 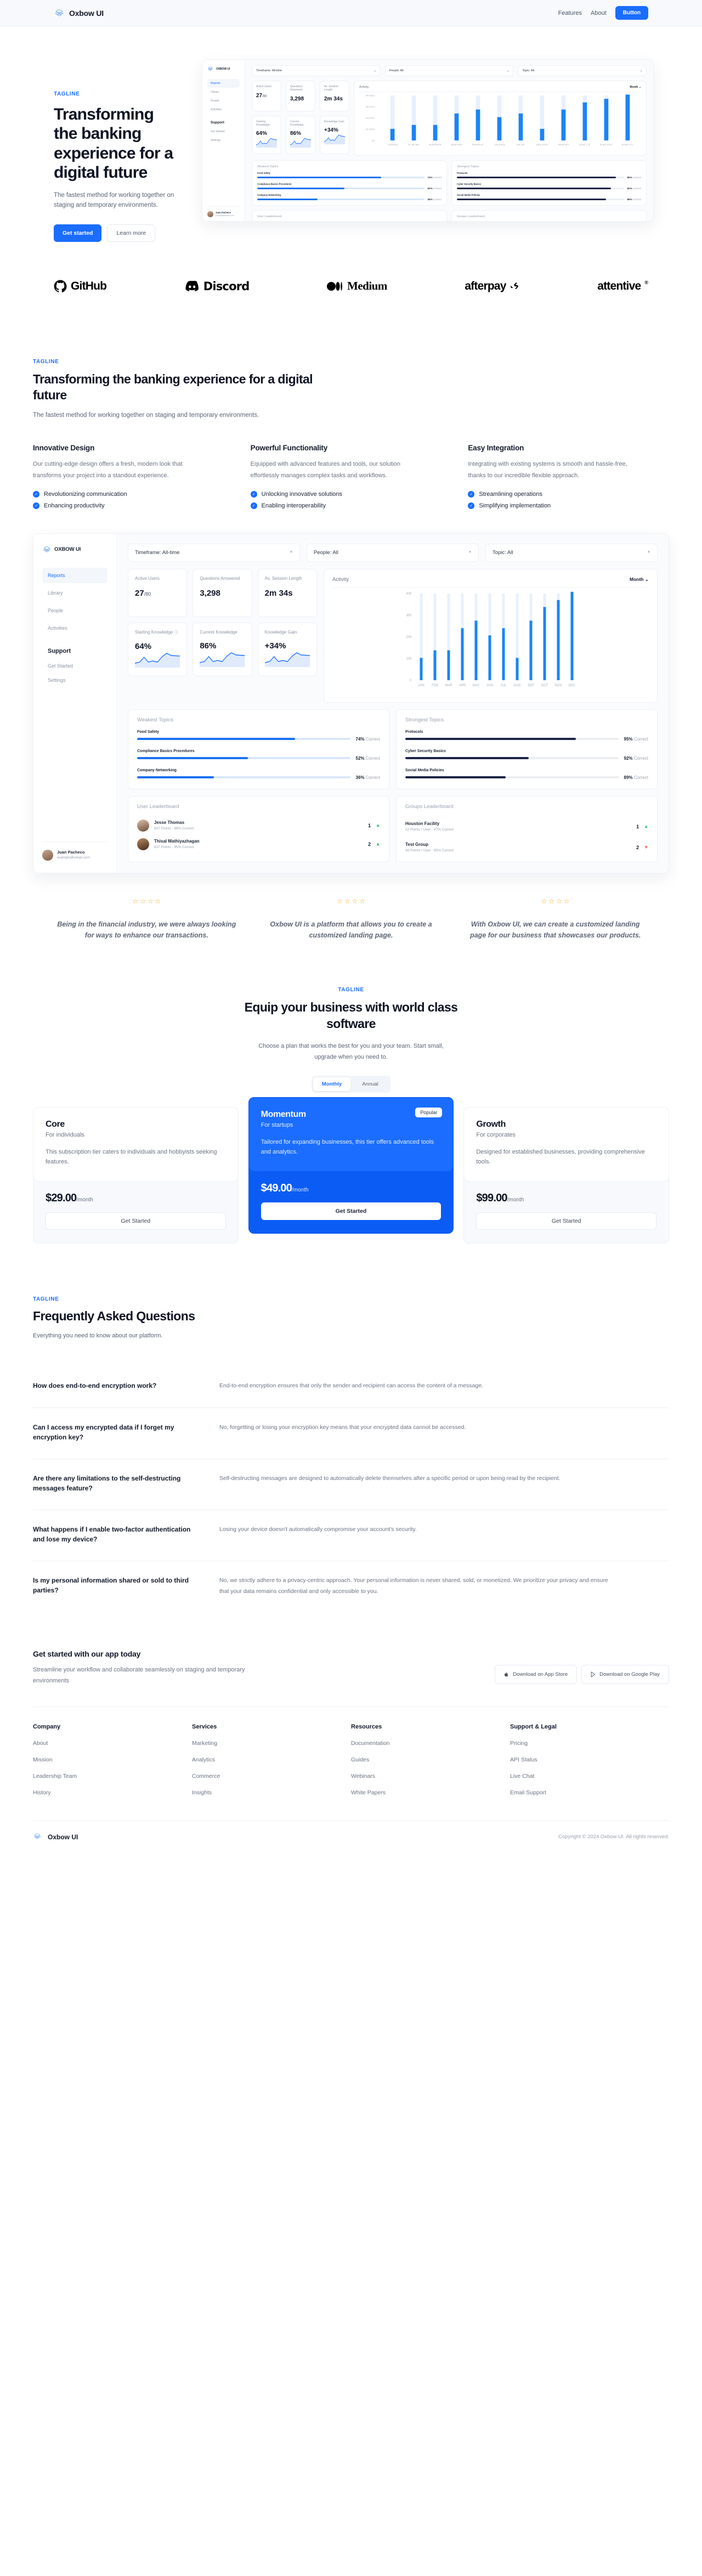 What do you see at coordinates (271, 1776) in the screenshot?
I see `footer-link: Commerce` at bounding box center [271, 1776].